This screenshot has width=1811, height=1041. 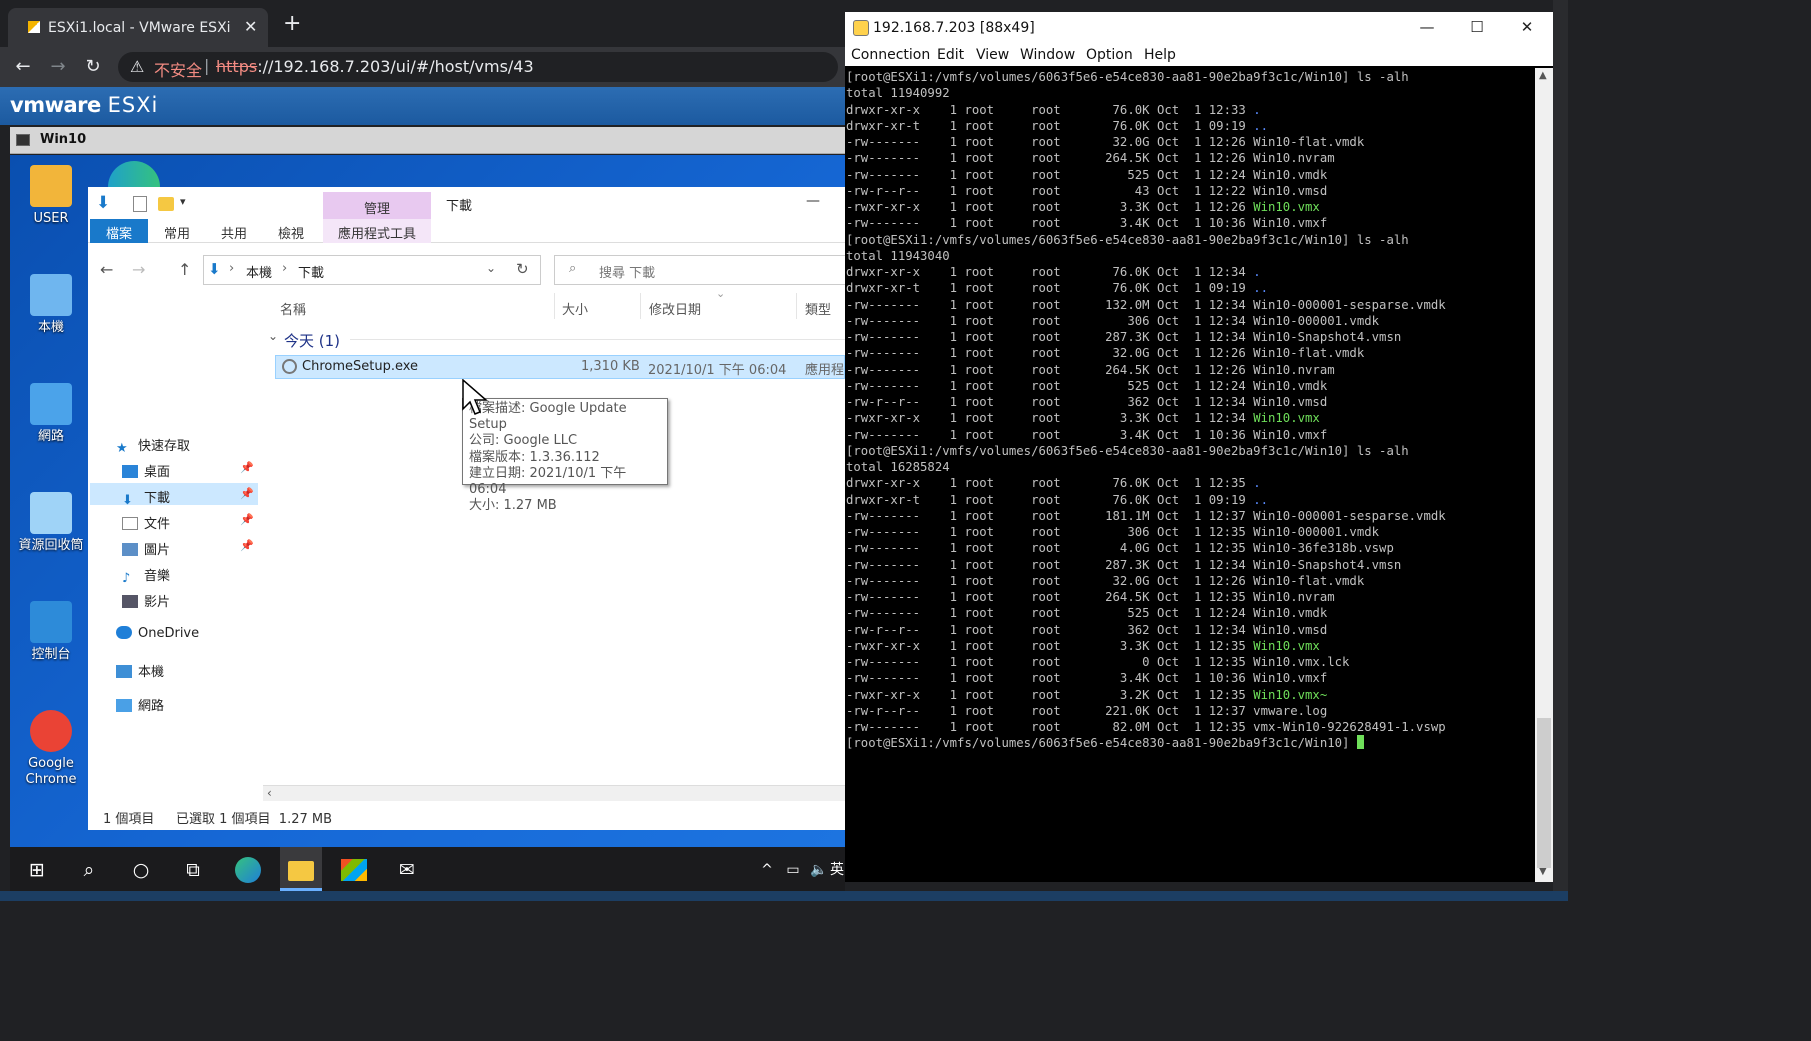 I want to click on nav-documents: 文件, so click(x=146, y=522).